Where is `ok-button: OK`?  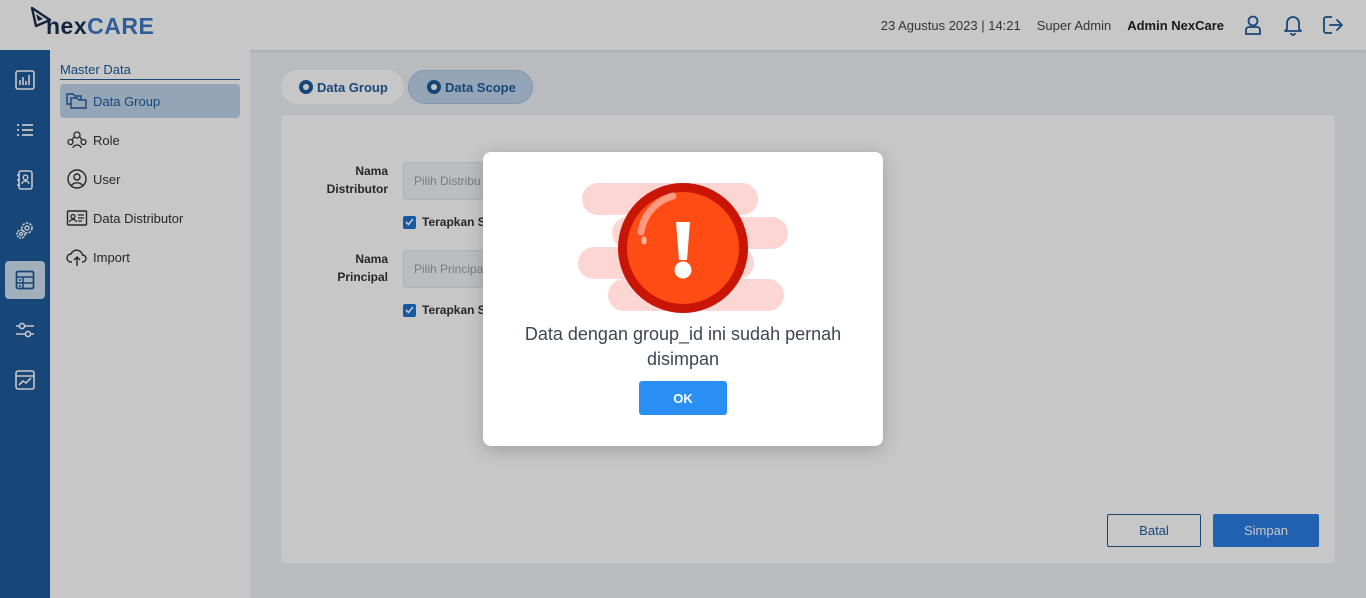
ok-button: OK is located at coordinates (683, 398).